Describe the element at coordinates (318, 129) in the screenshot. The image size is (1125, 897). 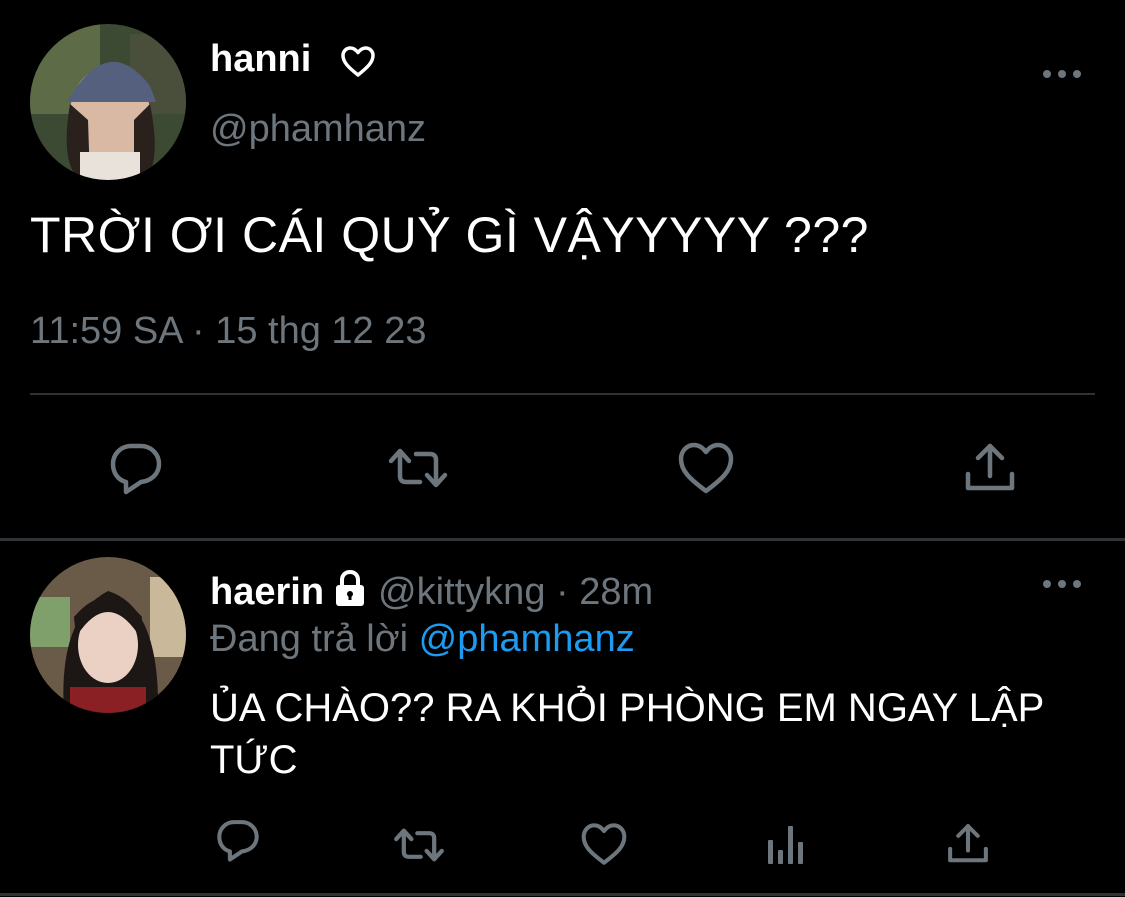
I see `user-handle: @phamhanz` at that location.